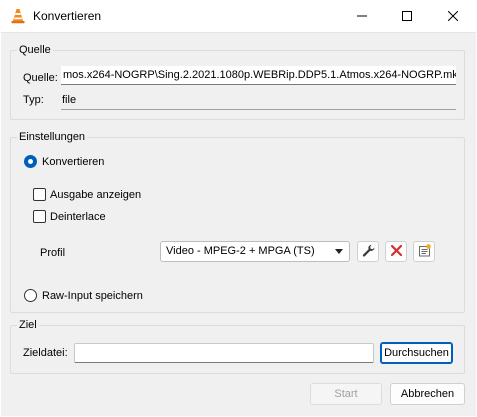  I want to click on destination-group-label: Ziel, so click(28, 325).